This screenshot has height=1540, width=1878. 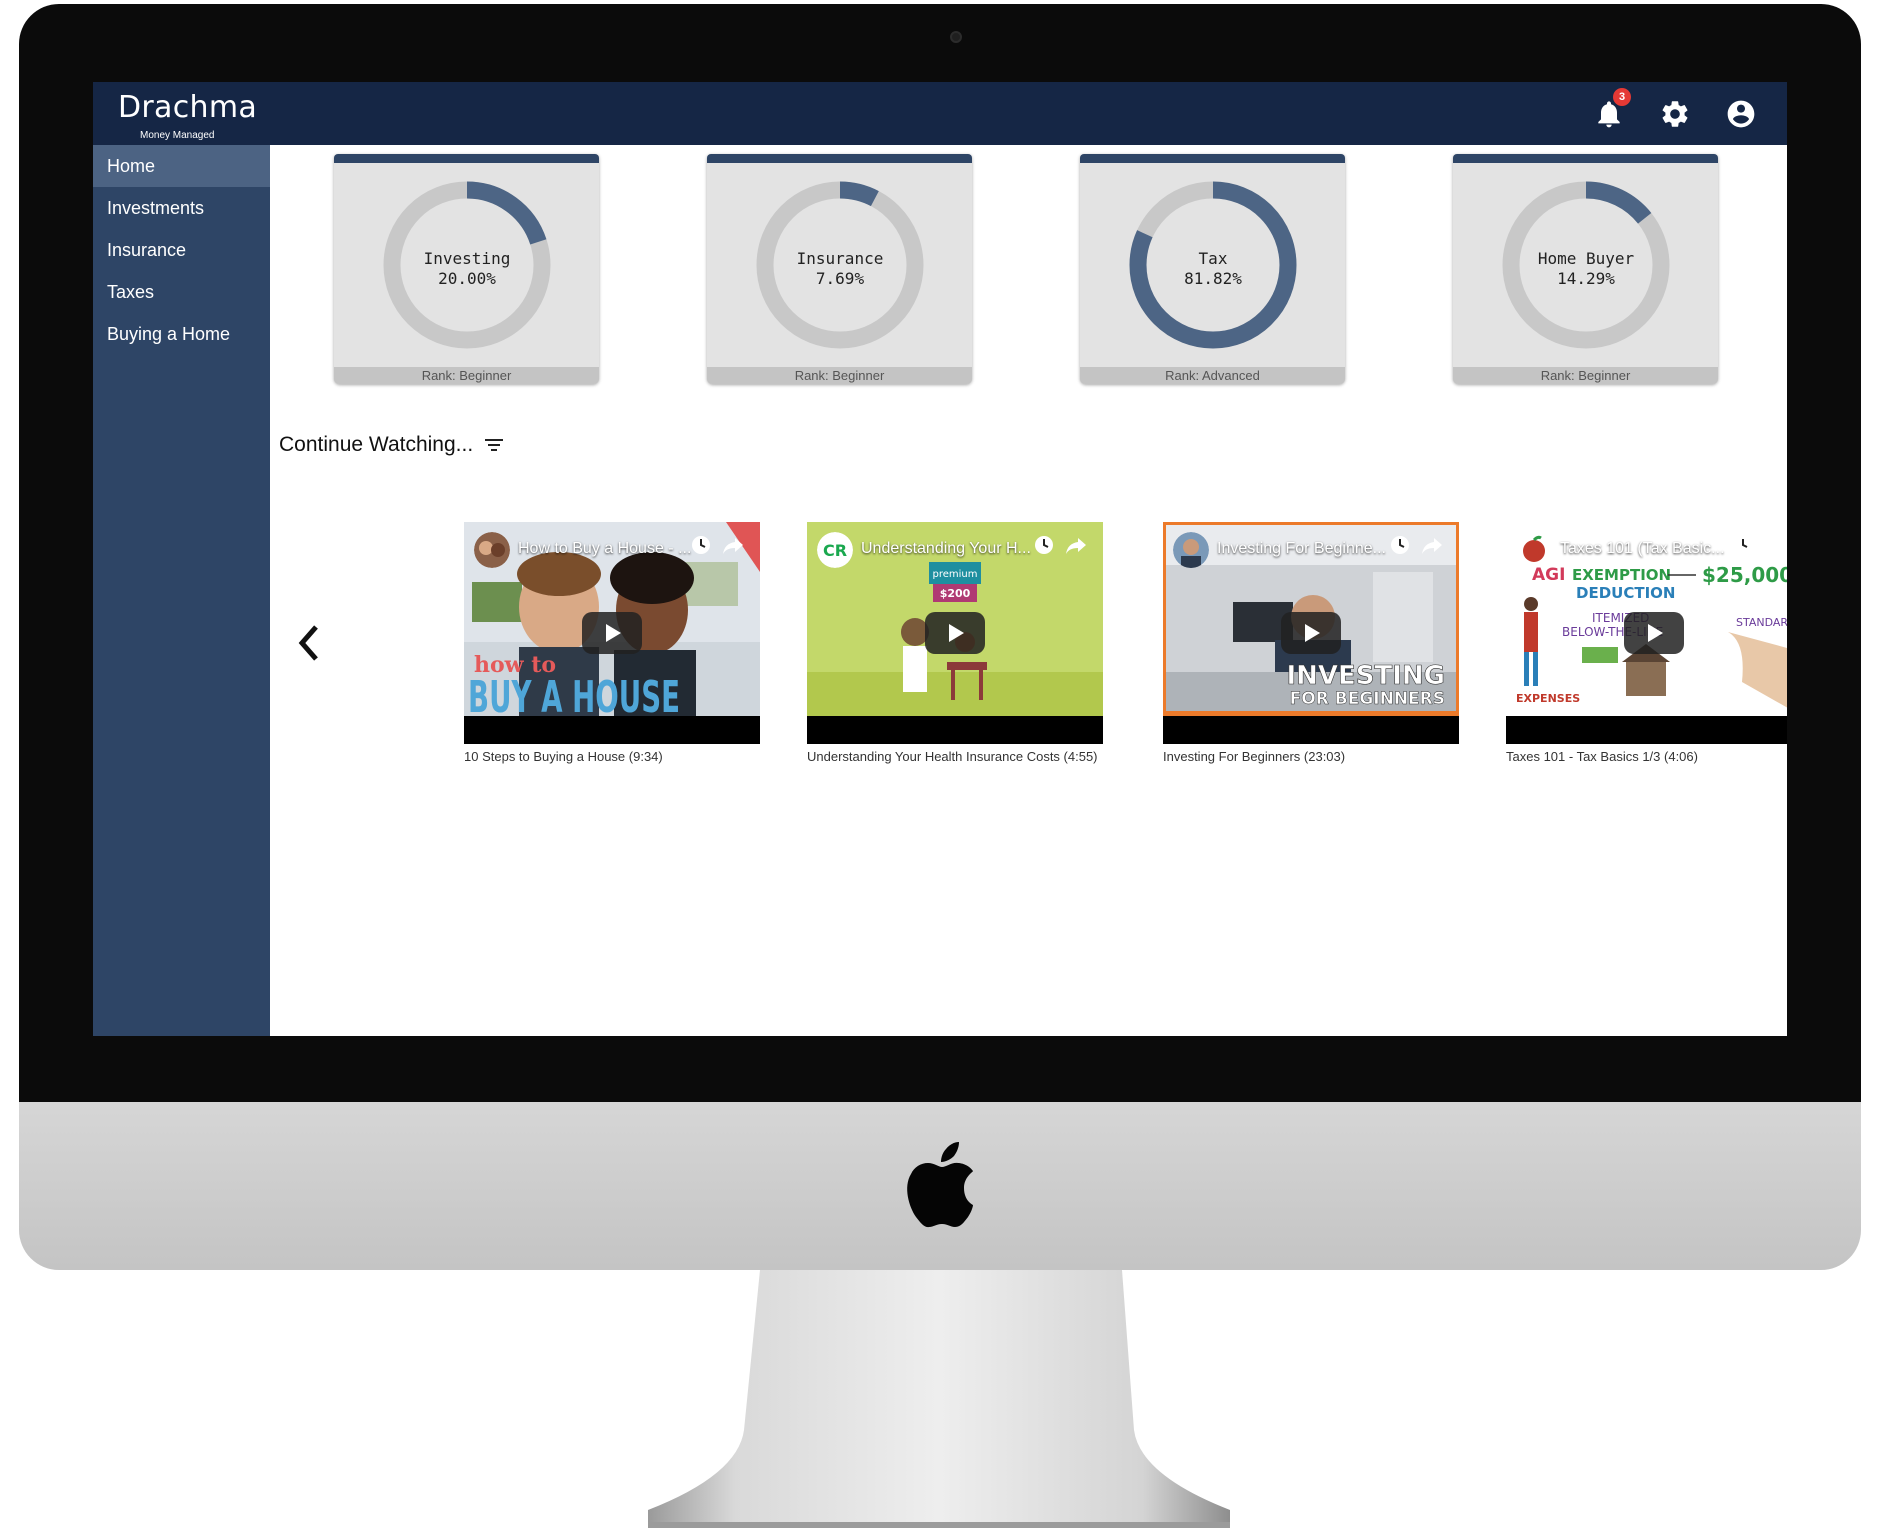 What do you see at coordinates (940, 113) in the screenshot?
I see `top-app-bar: Drachma Money Managed 3` at bounding box center [940, 113].